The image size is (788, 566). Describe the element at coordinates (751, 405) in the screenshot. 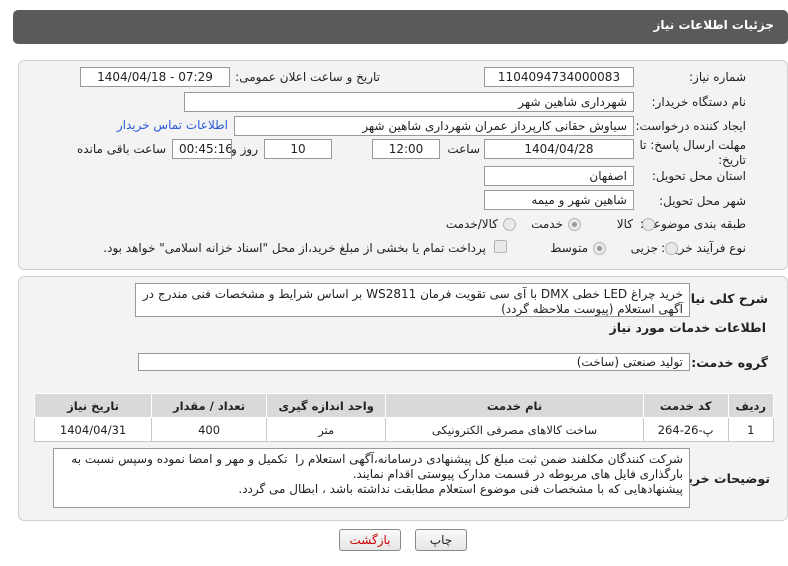

I see `col-row-header: ردیف` at that location.